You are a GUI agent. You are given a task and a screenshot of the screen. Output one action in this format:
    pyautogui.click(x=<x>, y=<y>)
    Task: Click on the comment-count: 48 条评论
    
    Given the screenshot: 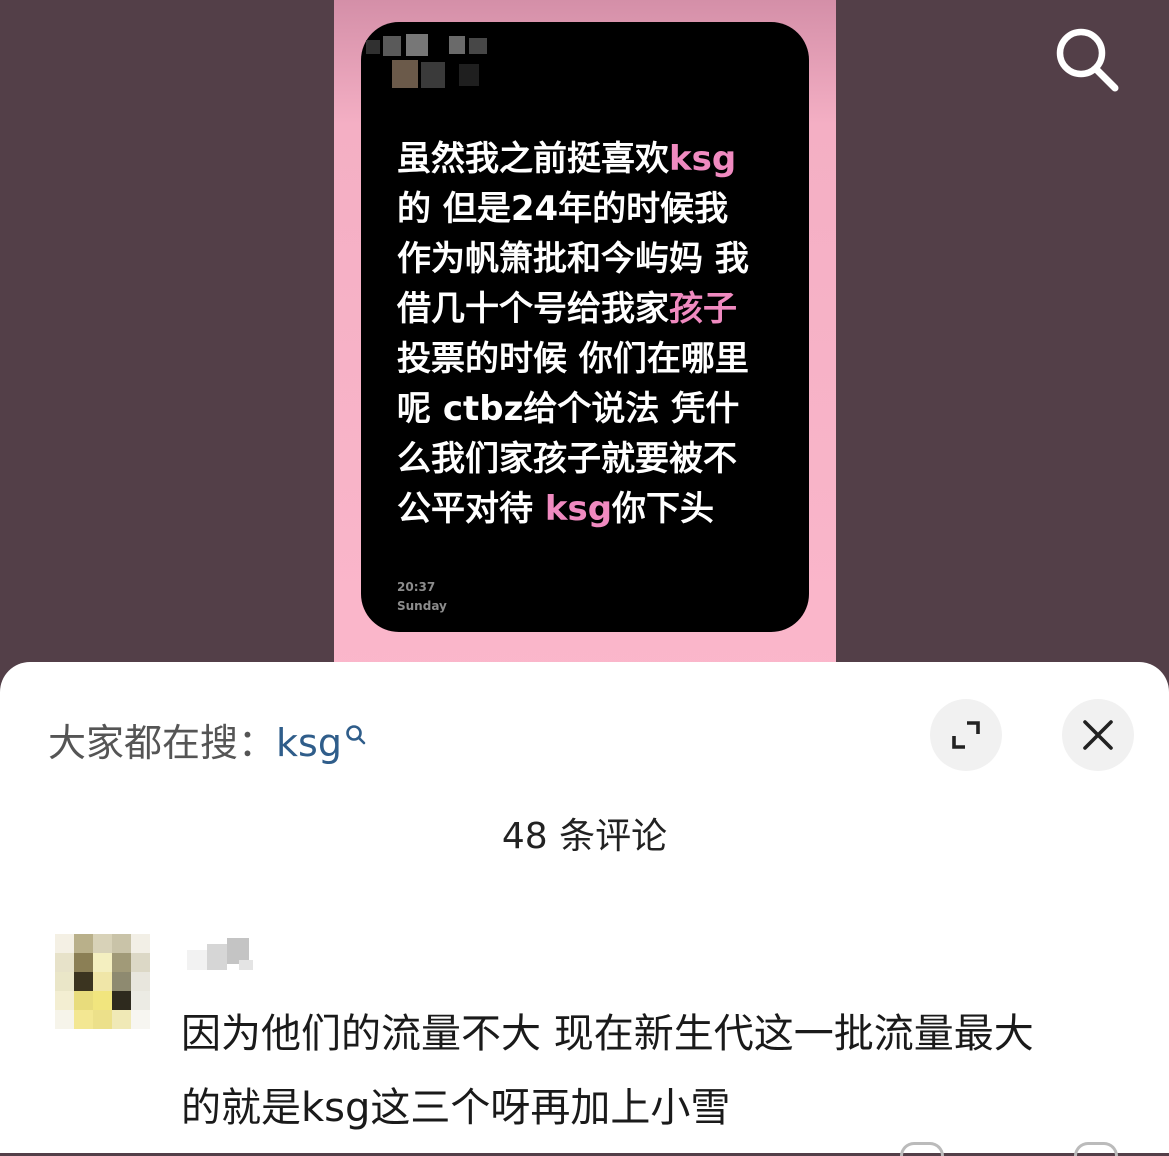 What is the action you would take?
    pyautogui.click(x=584, y=836)
    